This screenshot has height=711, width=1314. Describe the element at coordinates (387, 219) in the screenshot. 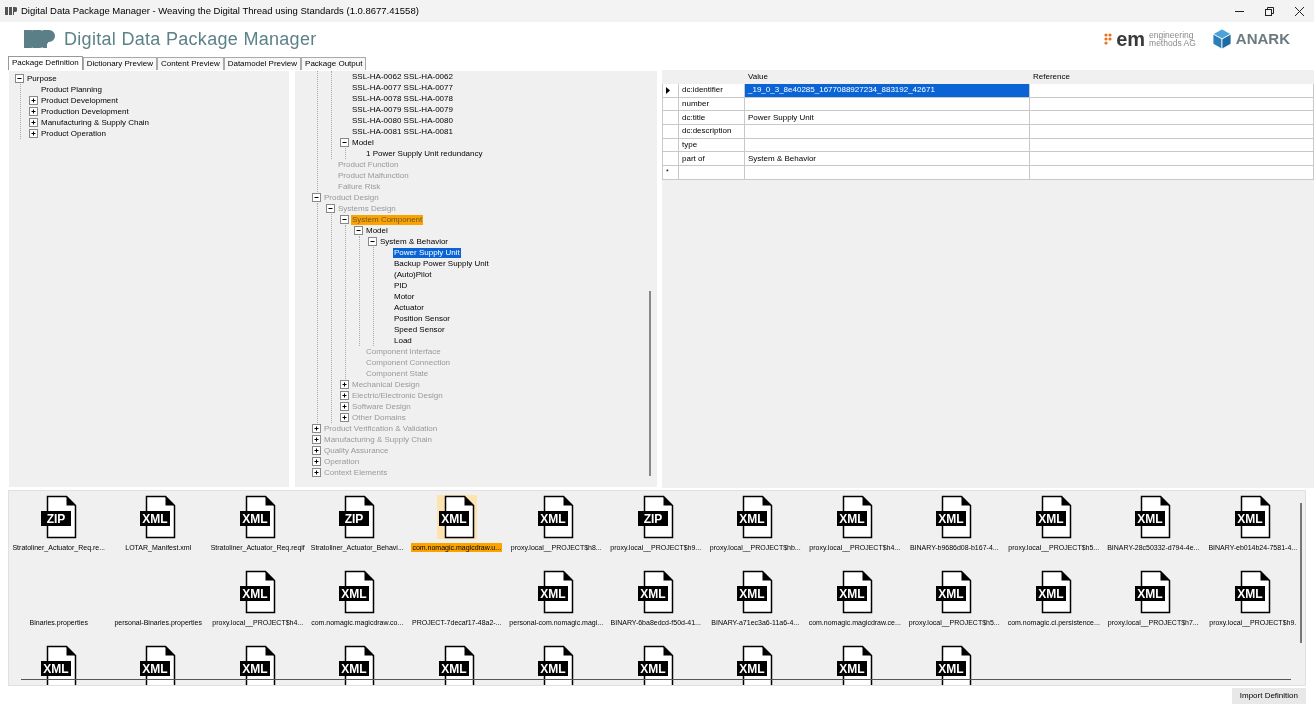

I see `tree-item: System Component` at that location.